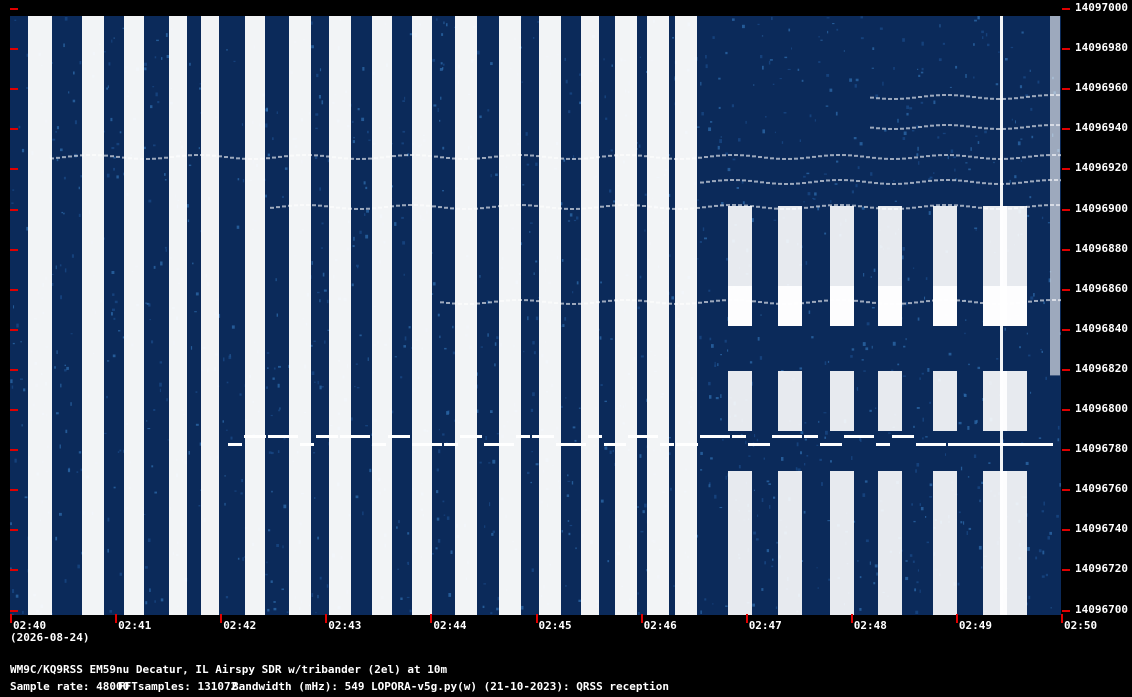 Image resolution: width=1132 pixels, height=697 pixels. Describe the element at coordinates (870, 625) in the screenshot. I see `time-label: 02:48` at that location.